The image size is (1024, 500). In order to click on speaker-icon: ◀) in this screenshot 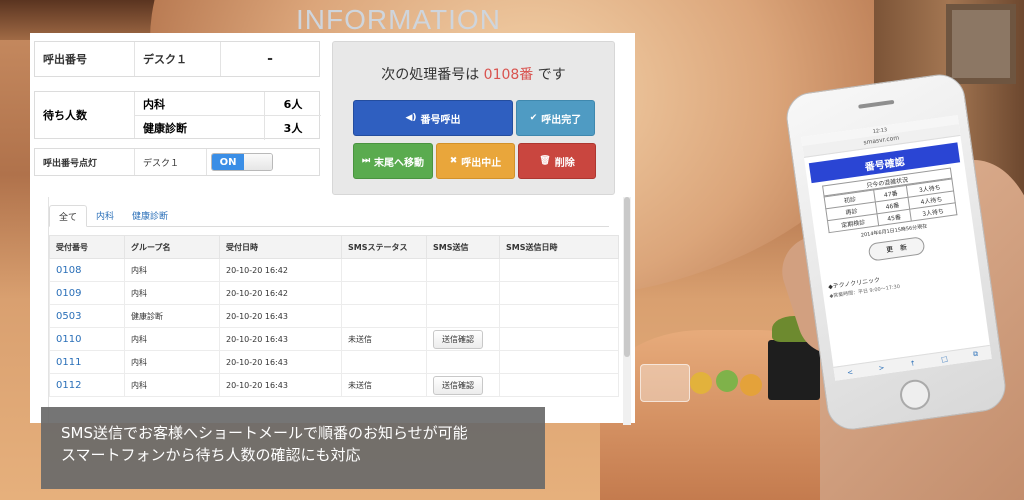, I will do `click(411, 118)`.